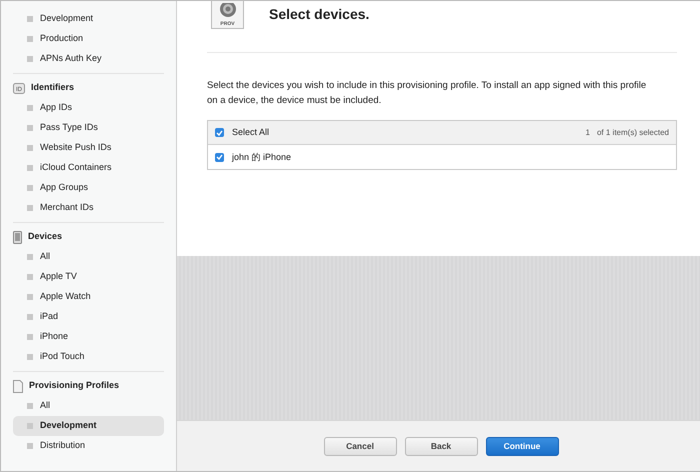 The height and width of the screenshot is (472, 700). What do you see at coordinates (88, 297) in the screenshot?
I see `sidebar-item: Apple Watch` at bounding box center [88, 297].